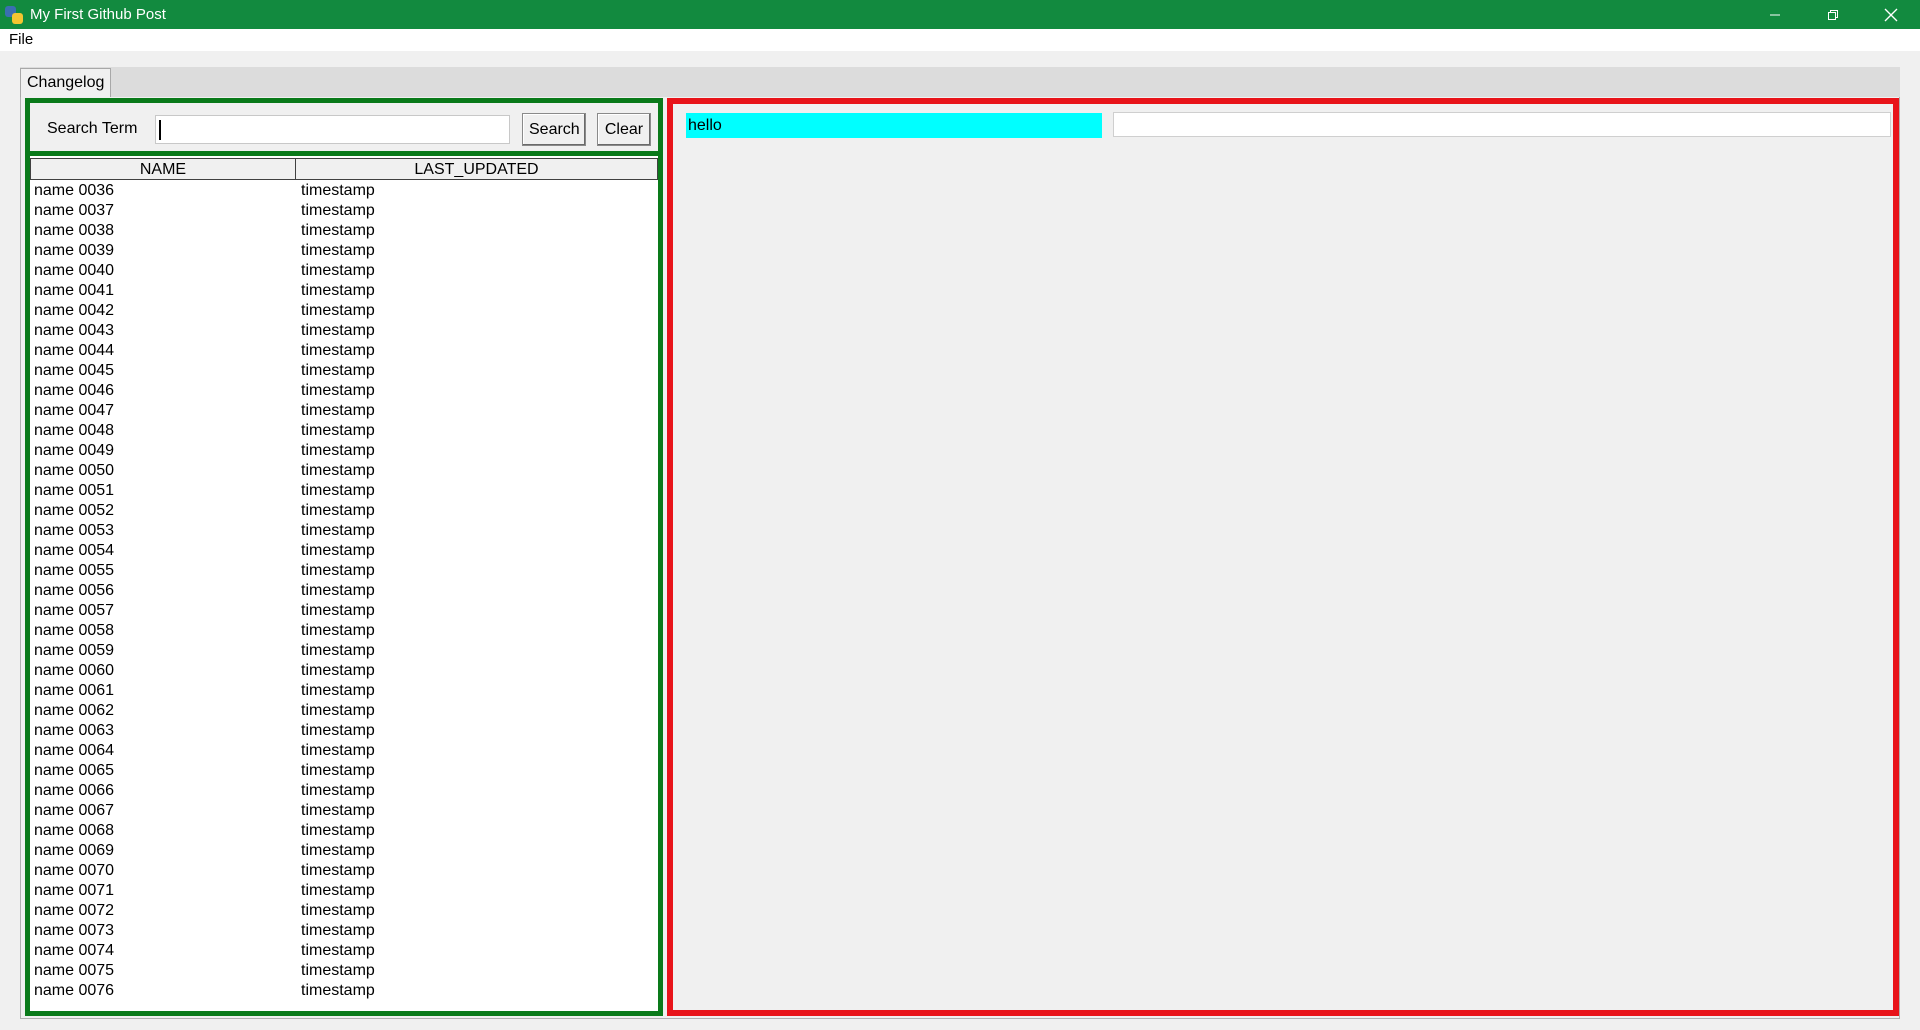  Describe the element at coordinates (344, 251) in the screenshot. I see `table-row: name 0039 timestamp` at that location.